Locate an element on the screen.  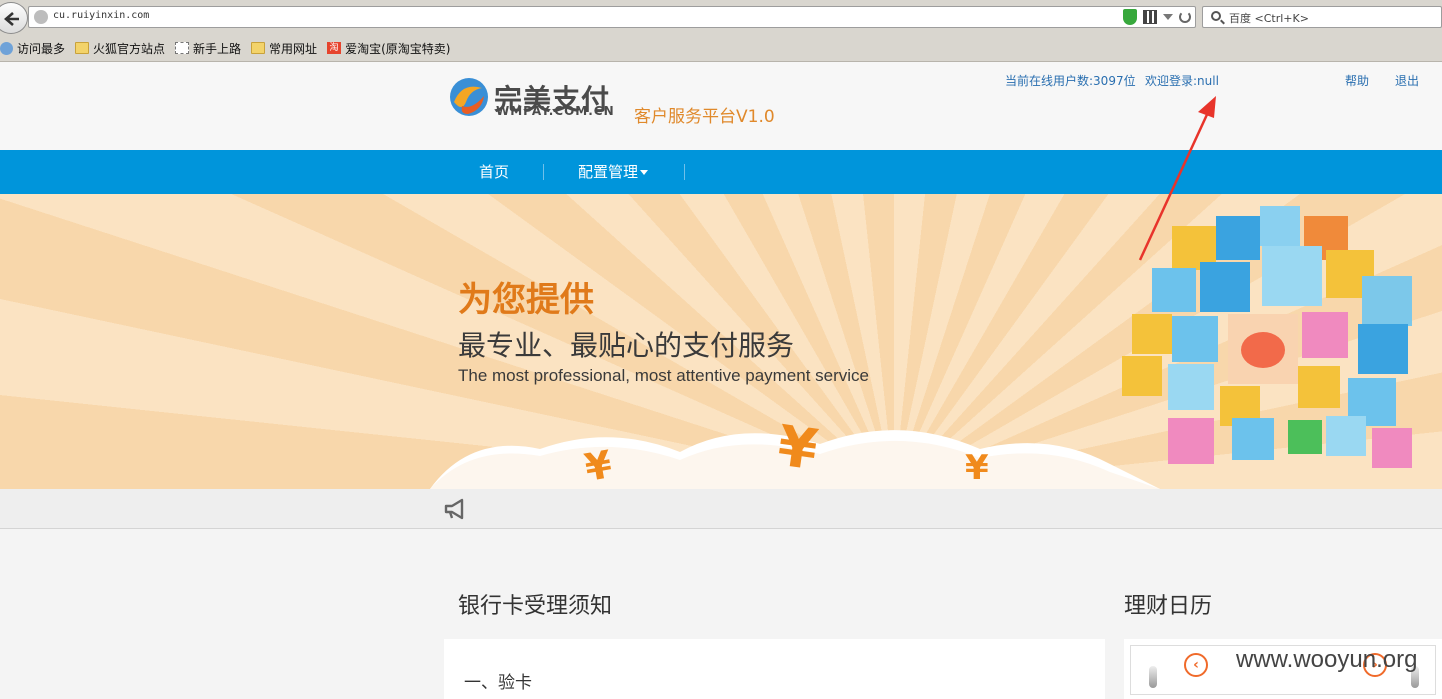
service-cubes-illustration is located at coordinates (1267, 337).